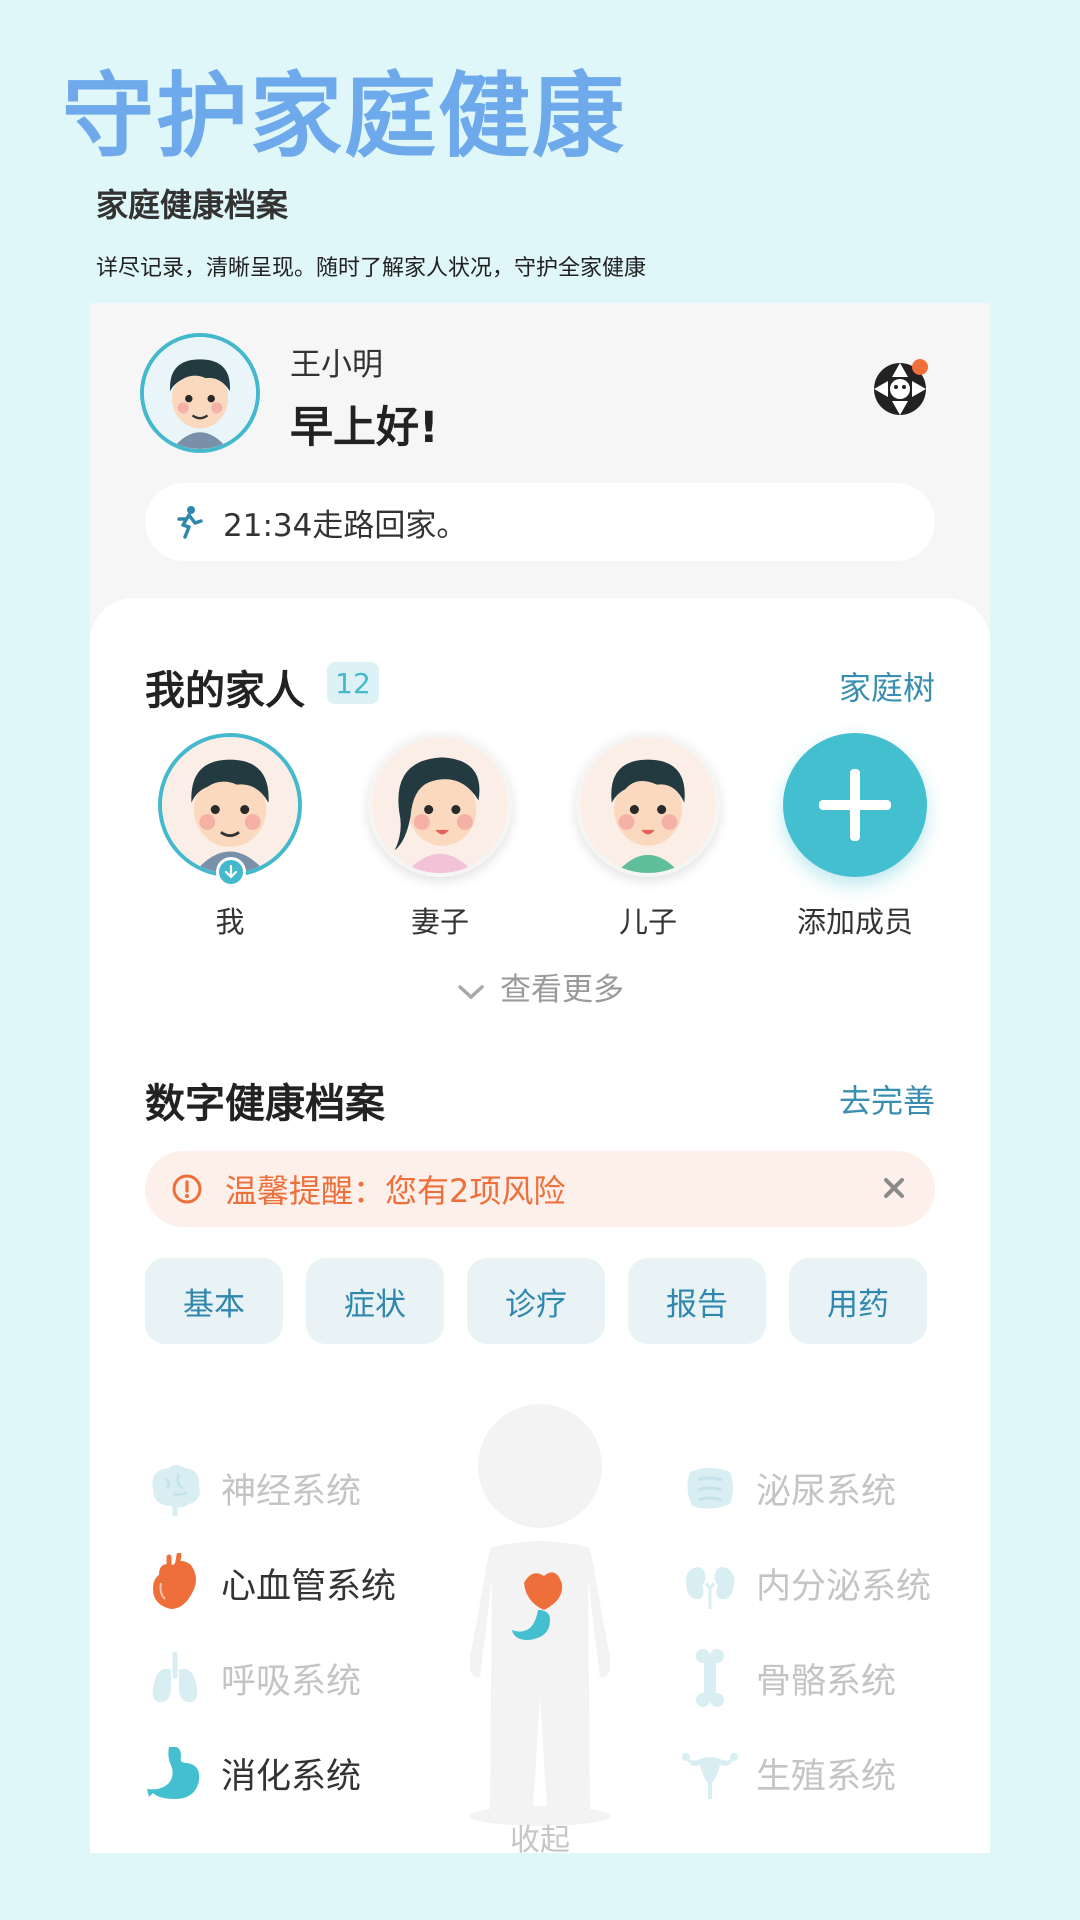 The image size is (1080, 1920). I want to click on member-me: 我, so click(230, 837).